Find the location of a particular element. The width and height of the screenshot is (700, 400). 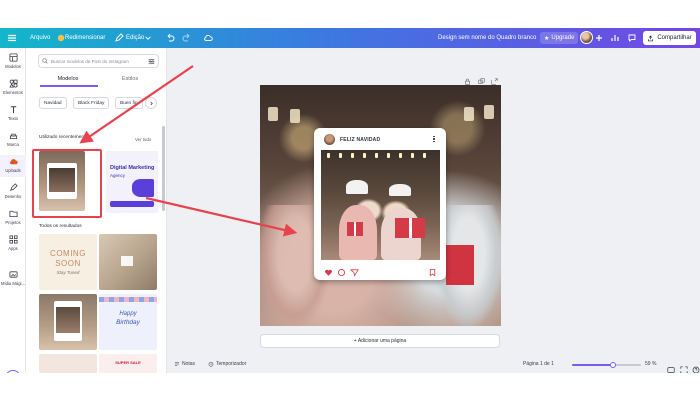

timer-button: Temporizador is located at coordinates (227, 364).